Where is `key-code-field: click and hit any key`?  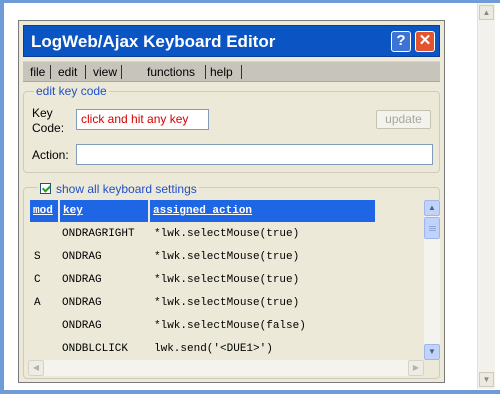
key-code-field: click and hit any key is located at coordinates (142, 119).